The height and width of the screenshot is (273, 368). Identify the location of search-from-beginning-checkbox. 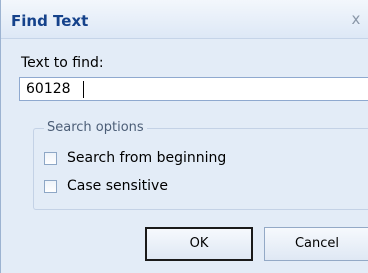
(50, 158).